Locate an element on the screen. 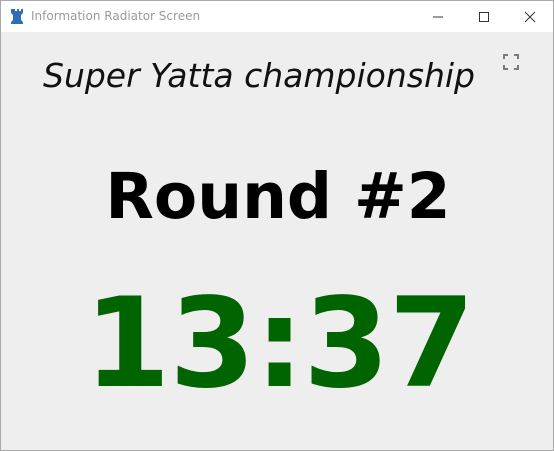 The width and height of the screenshot is (554, 451). window-title: Information Radiator Screen is located at coordinates (116, 16).